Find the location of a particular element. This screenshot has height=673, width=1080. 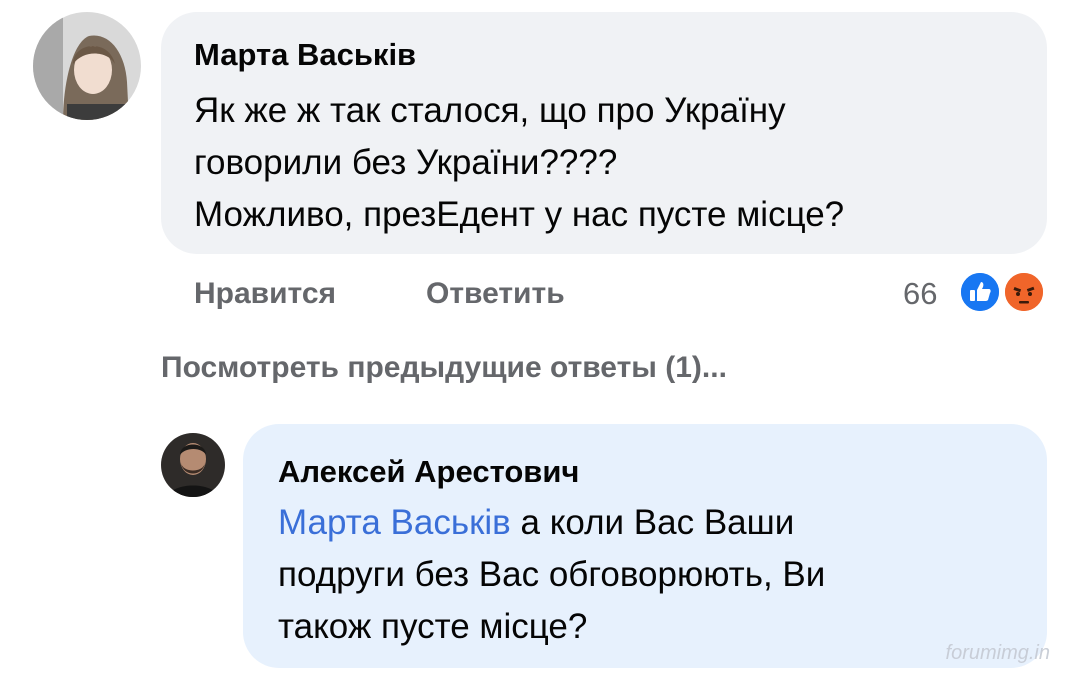

reply-button: Ответить is located at coordinates (495, 294).